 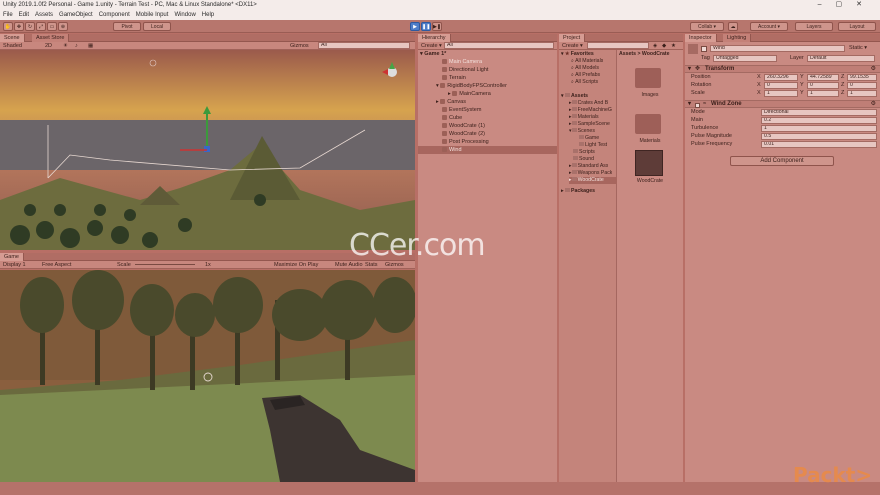 What do you see at coordinates (487, 78) in the screenshot?
I see `hierarchy-item-terrain: Terrain` at bounding box center [487, 78].